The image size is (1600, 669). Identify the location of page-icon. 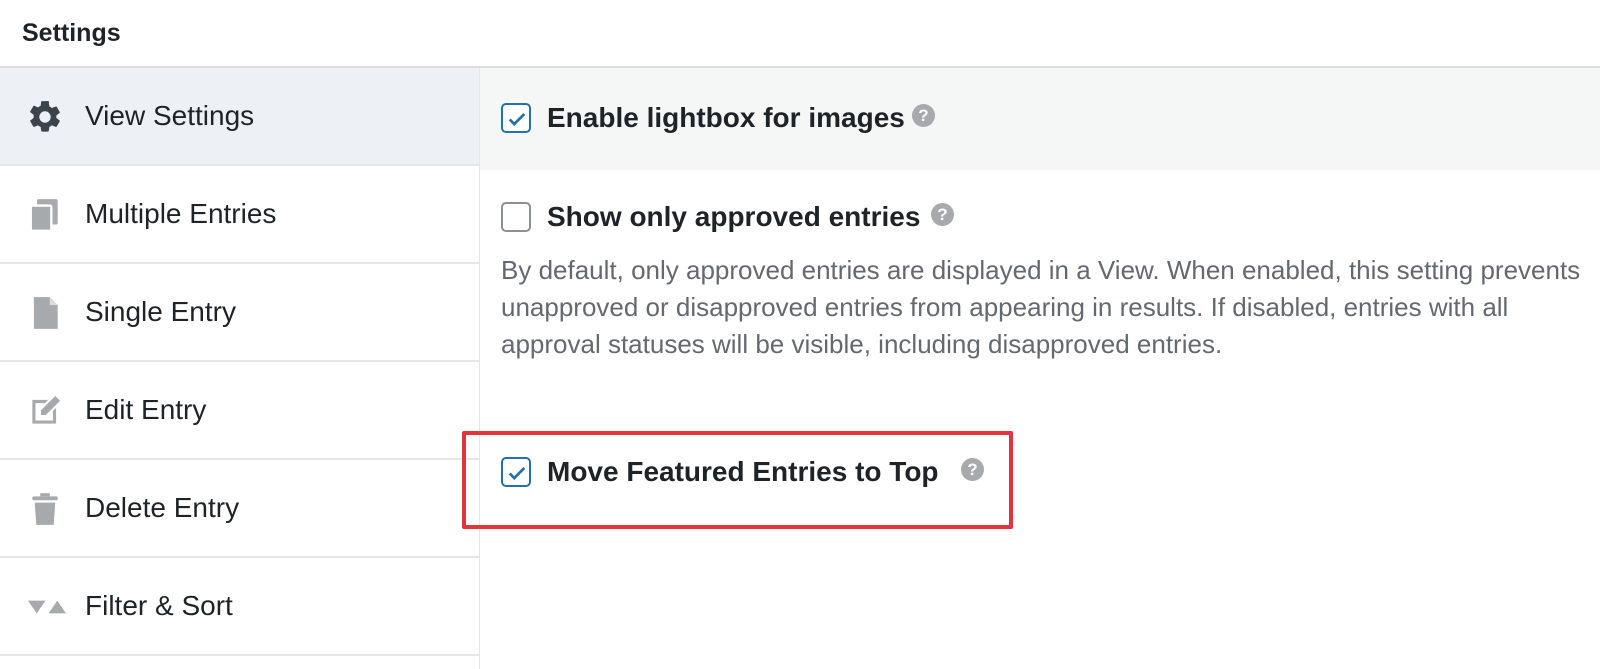
(45, 313).